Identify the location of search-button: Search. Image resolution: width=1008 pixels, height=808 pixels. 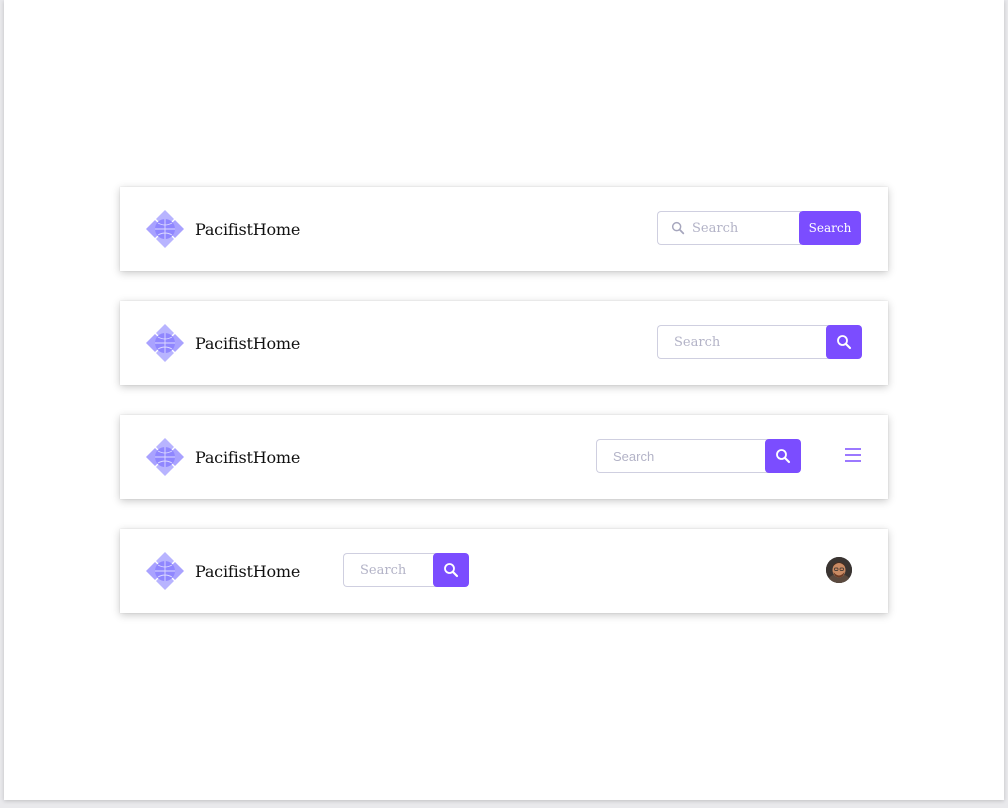
(830, 228).